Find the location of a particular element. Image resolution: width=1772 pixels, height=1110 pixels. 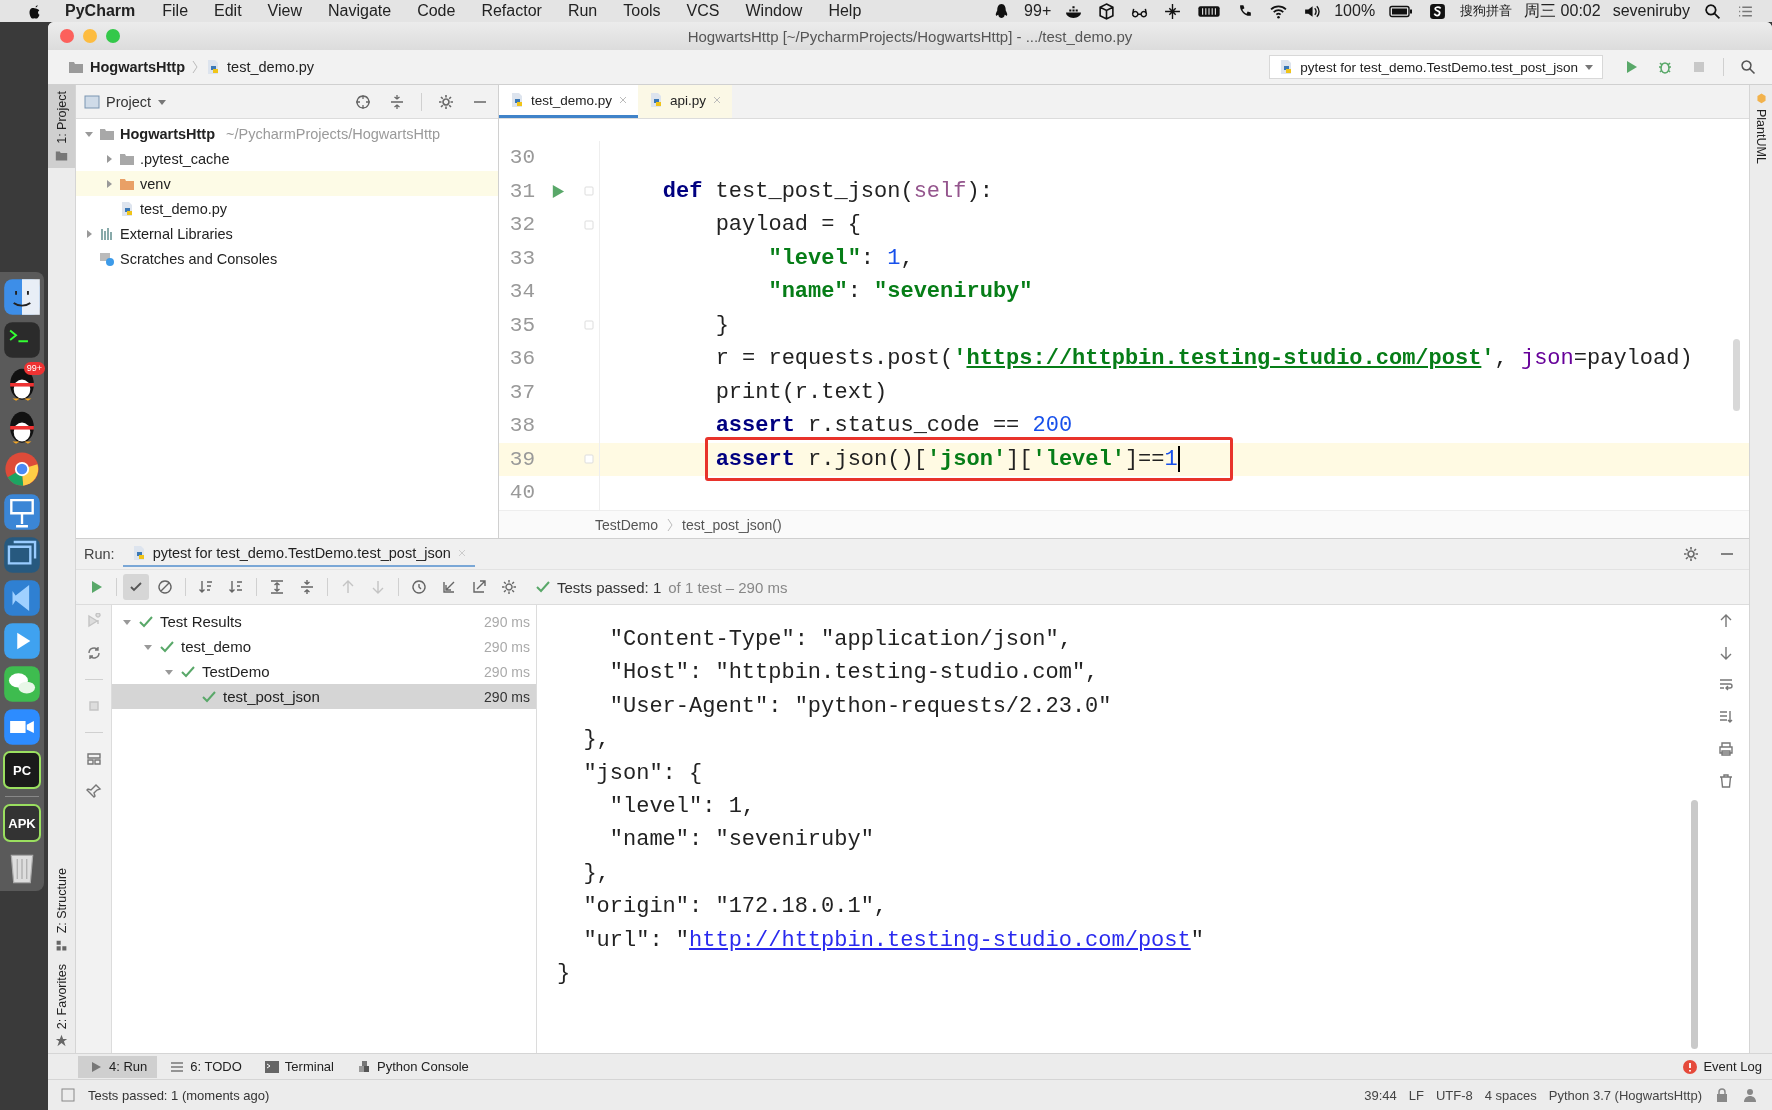

history-icon is located at coordinates (419, 587).